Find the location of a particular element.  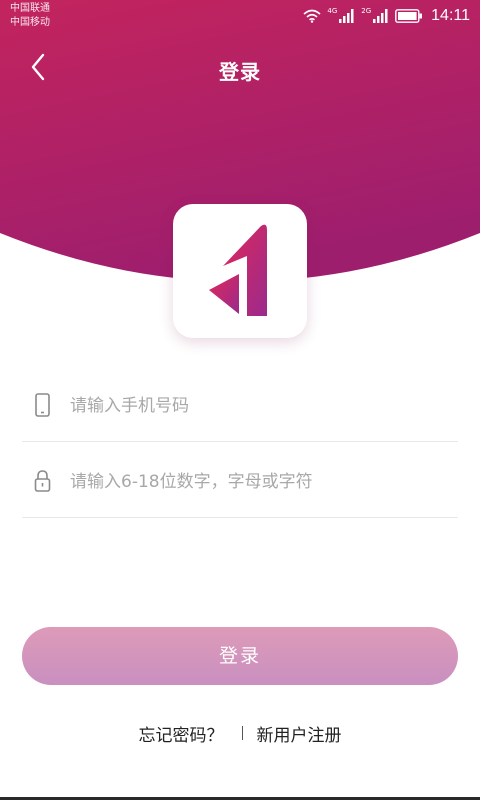

phone-icon is located at coordinates (43, 406).